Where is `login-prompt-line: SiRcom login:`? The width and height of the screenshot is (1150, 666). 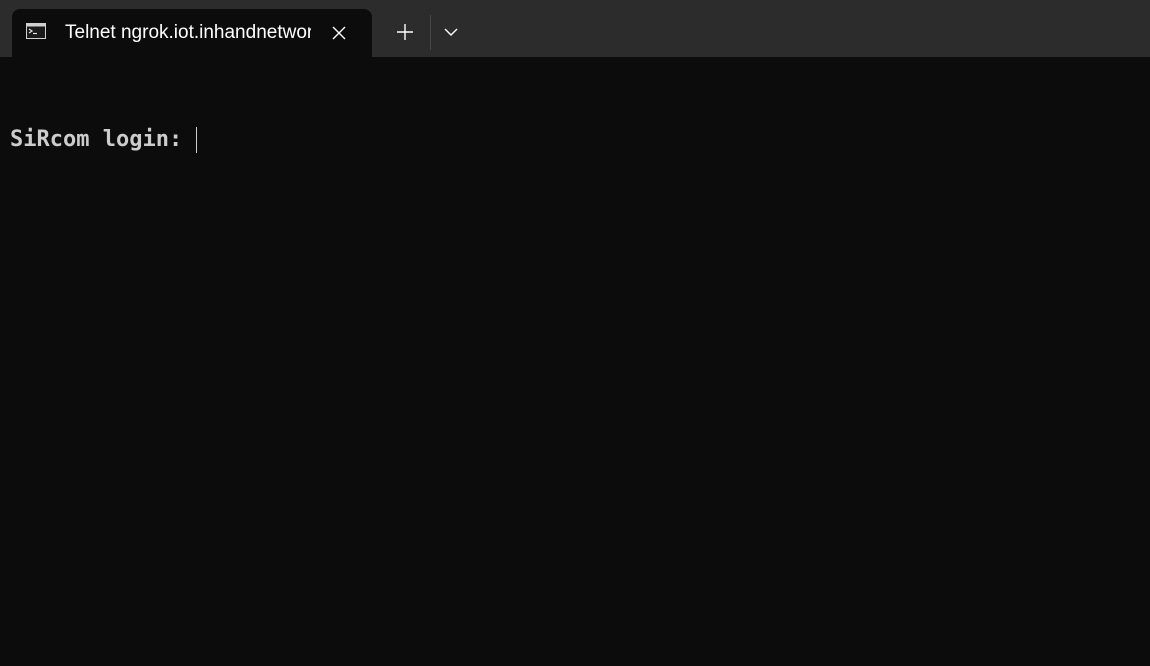 login-prompt-line: SiRcom login: is located at coordinates (104, 140).